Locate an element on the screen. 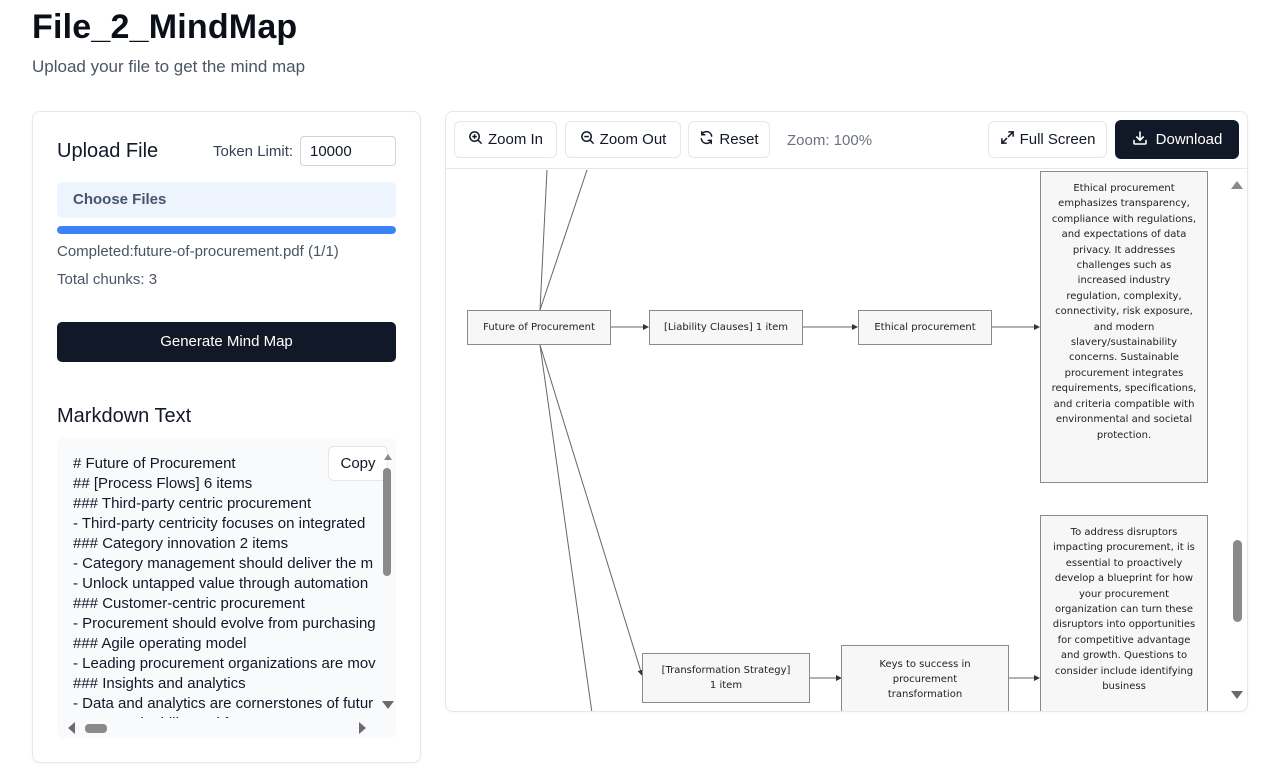 The height and width of the screenshot is (775, 1280). mindmap-node-ethical: Ethical procurement is located at coordinates (925, 327).